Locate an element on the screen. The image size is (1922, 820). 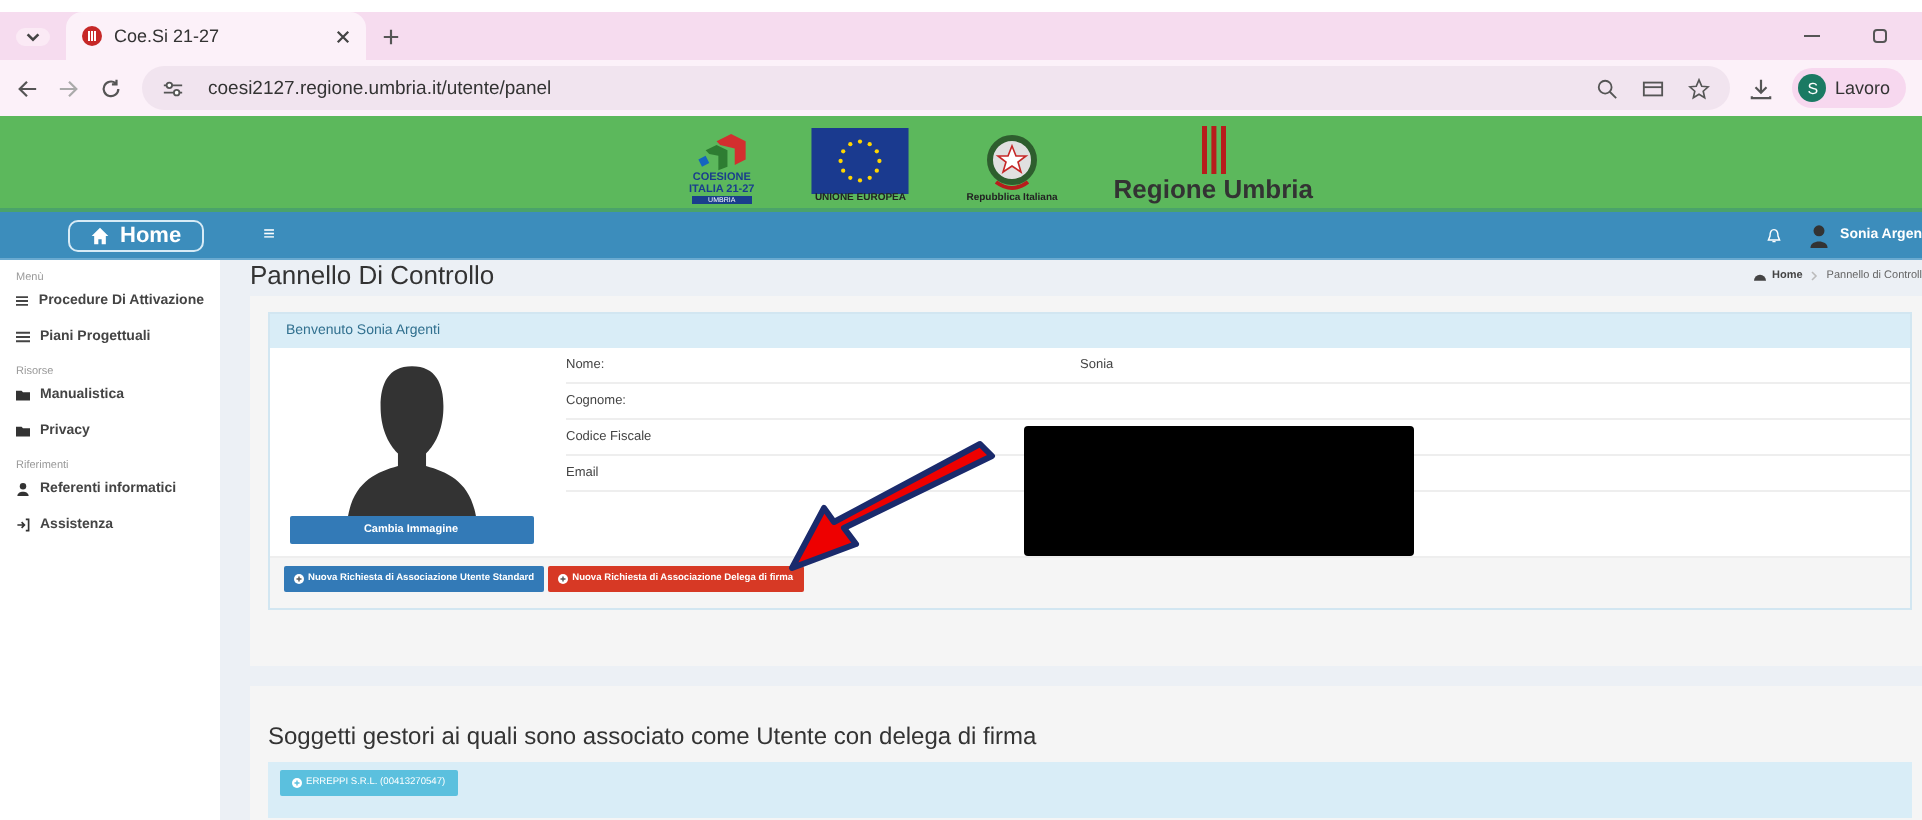
profile-button: S Lavoro is located at coordinates (1849, 88).